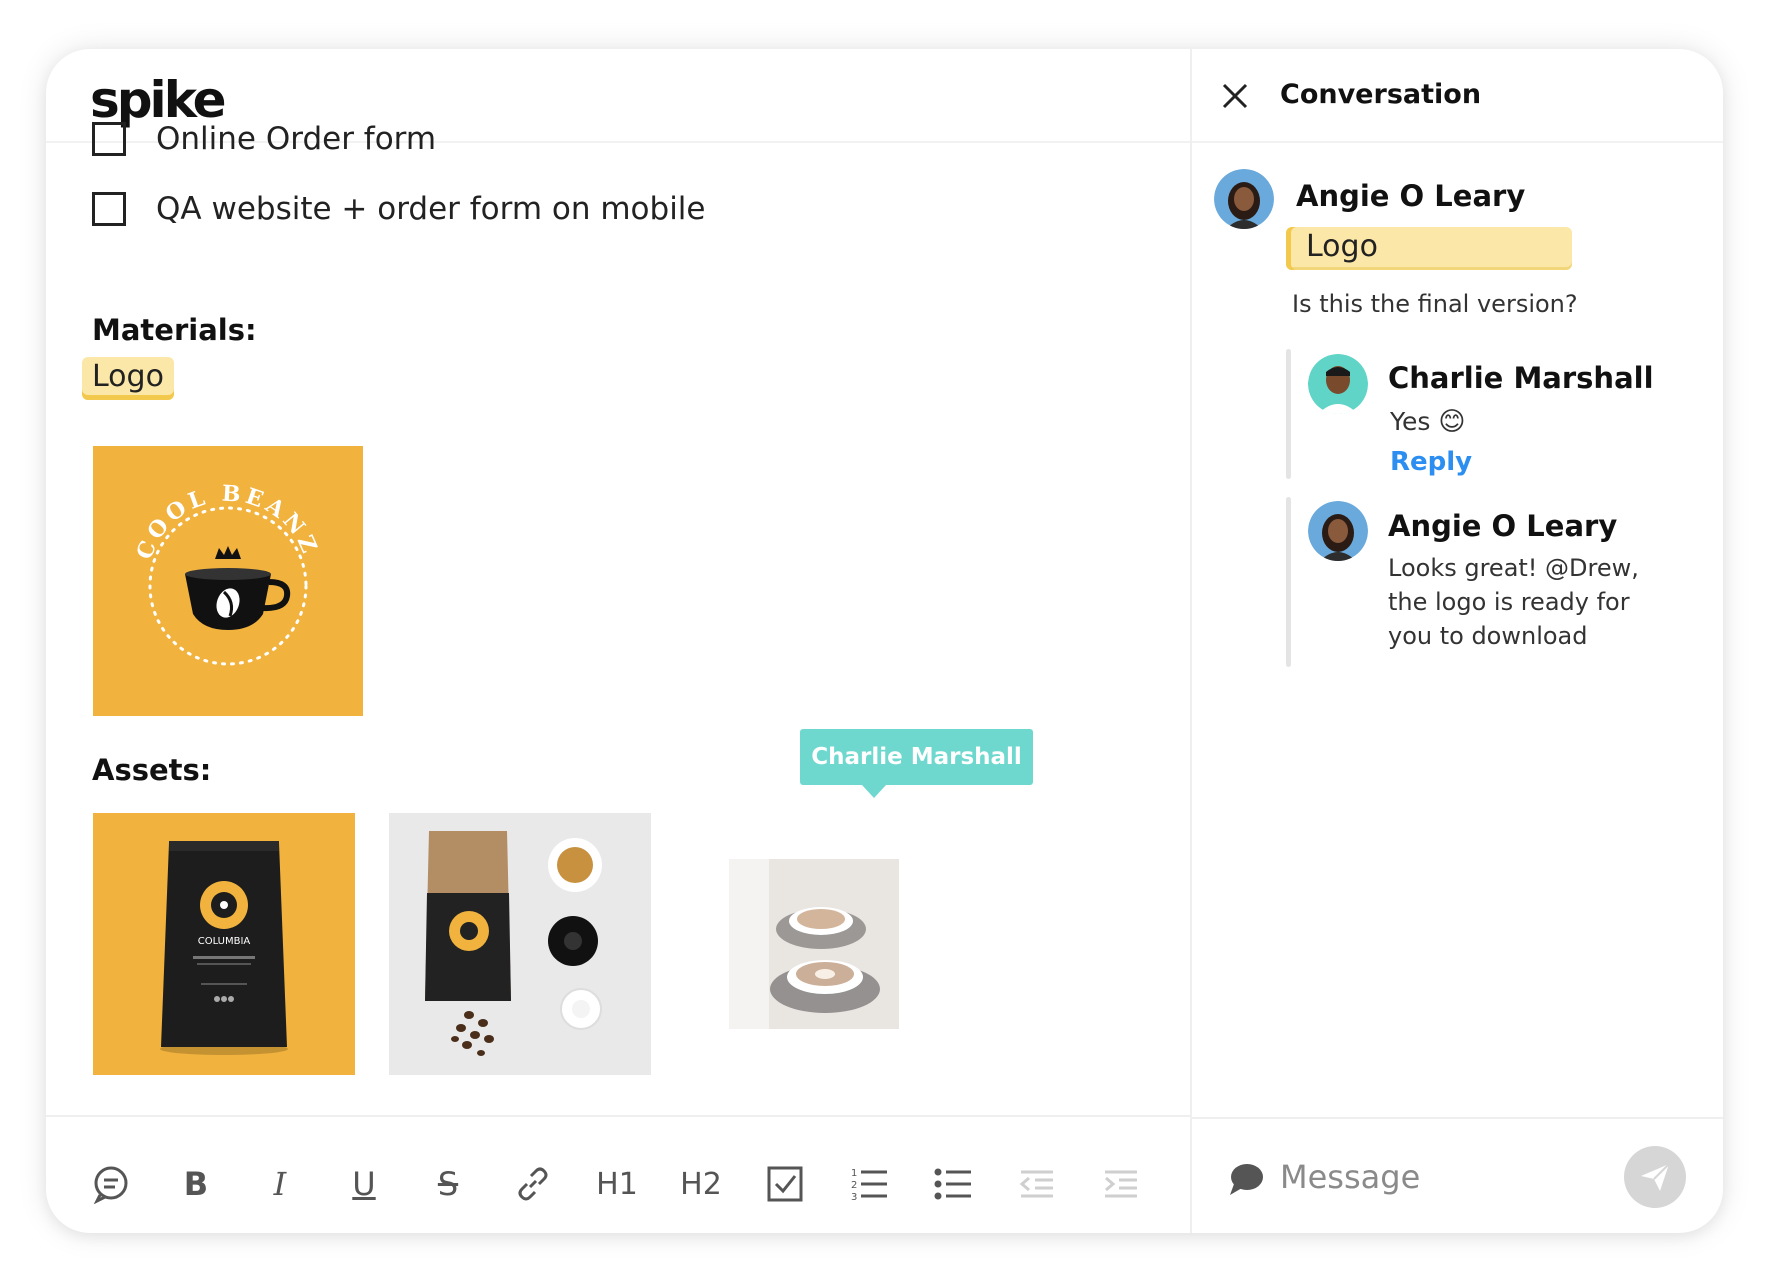 Image resolution: width=1768 pixels, height=1278 pixels. I want to click on latte-cups-photo, so click(814, 944).